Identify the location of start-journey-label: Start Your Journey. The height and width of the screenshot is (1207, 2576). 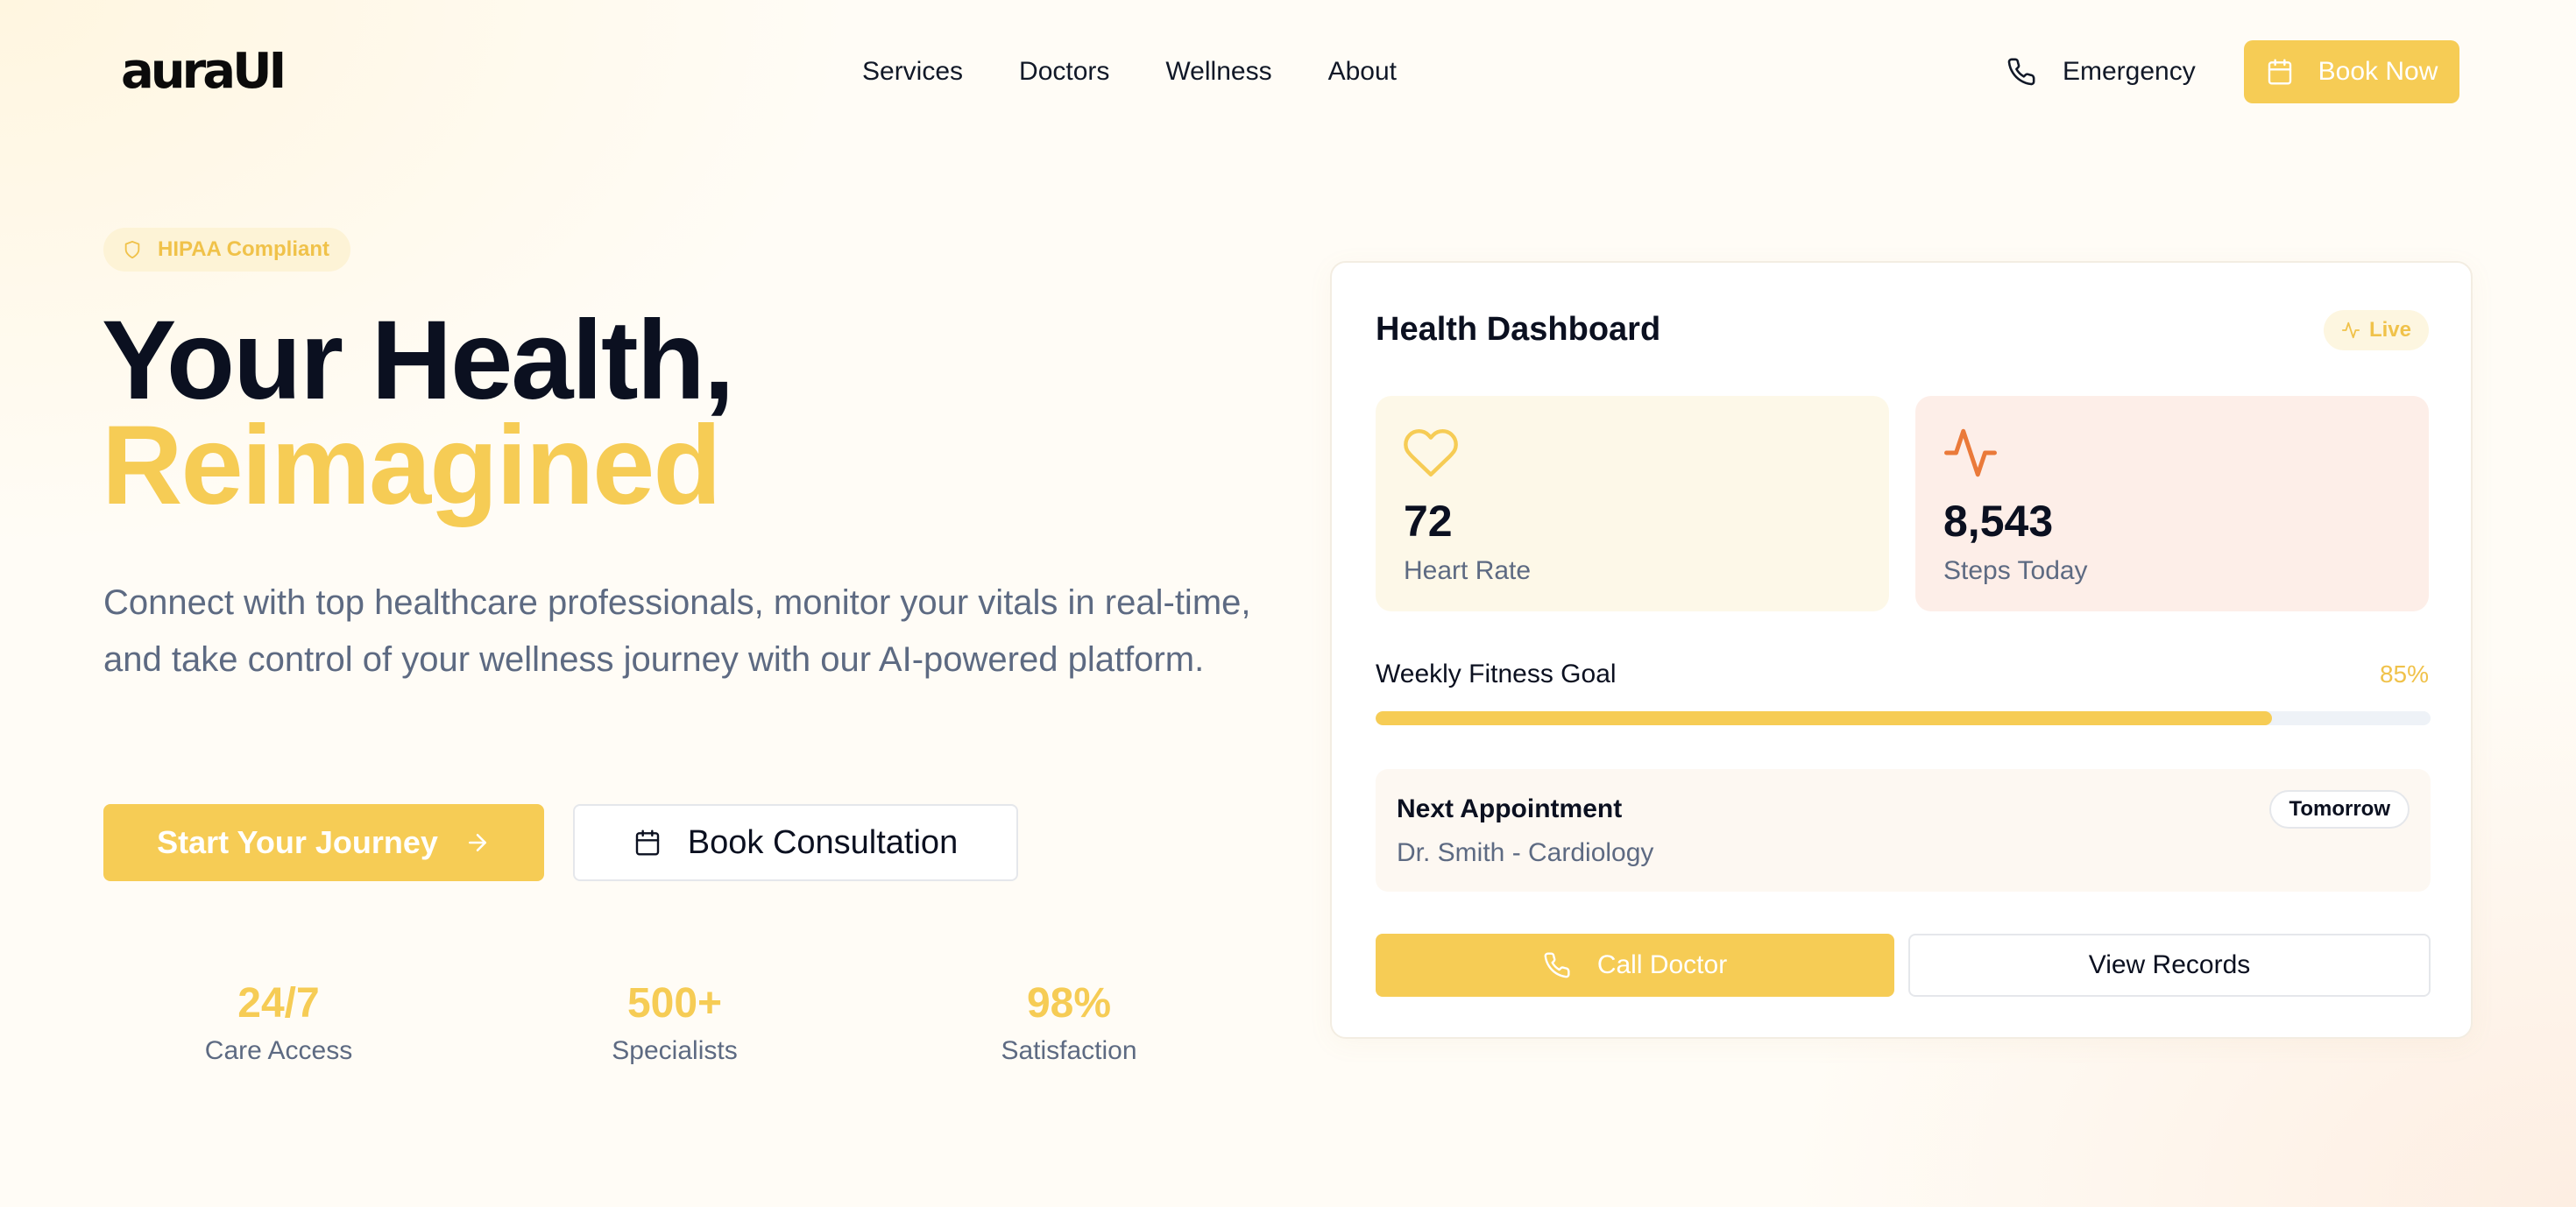
(297, 842).